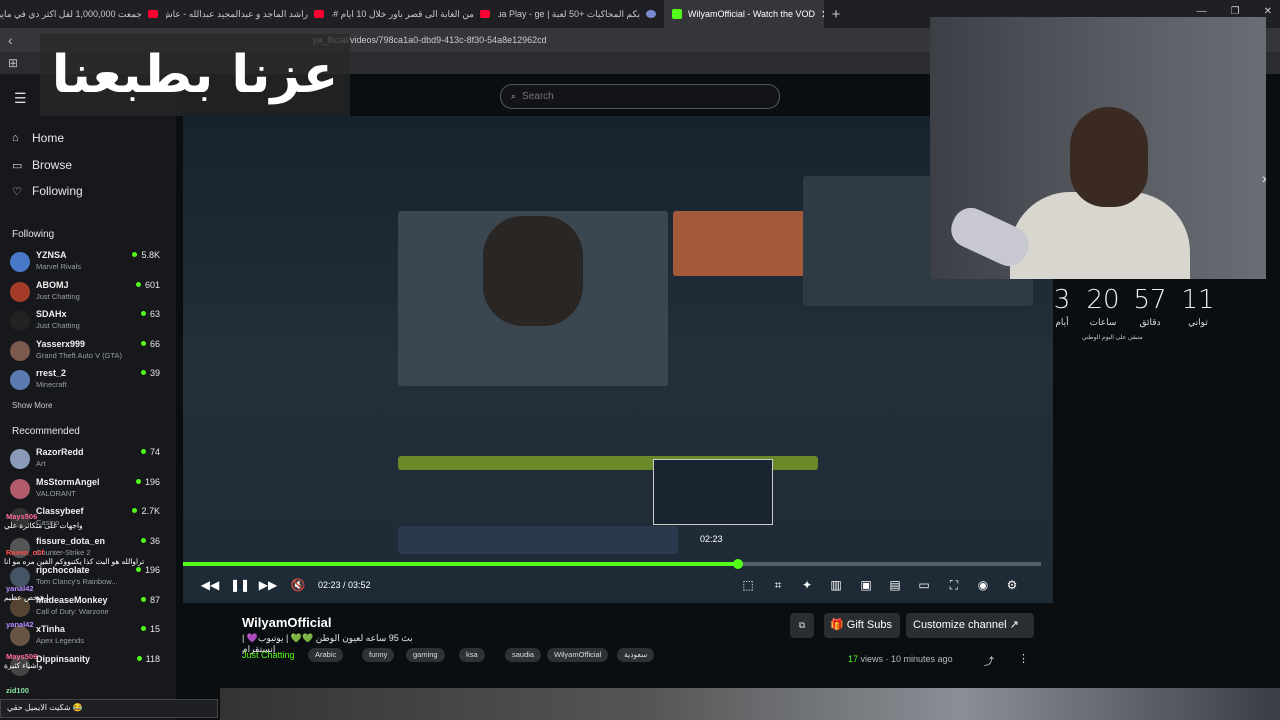 The height and width of the screenshot is (720, 1280). Describe the element at coordinates (983, 585) in the screenshot. I see `speed-icon: ◉` at that location.